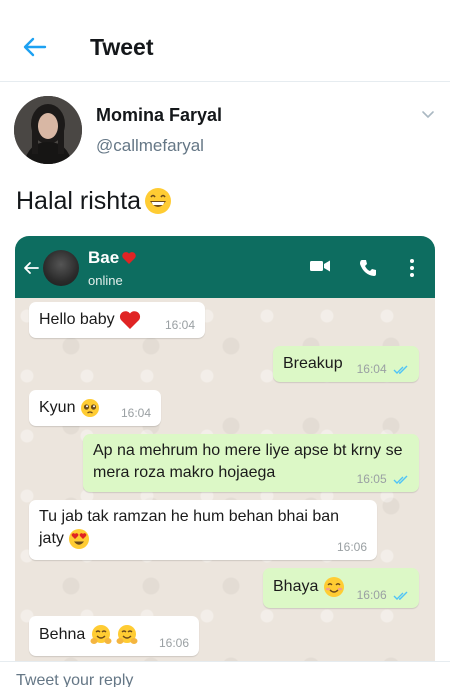  Describe the element at coordinates (158, 201) in the screenshot. I see `grinning-emoji-icon` at that location.